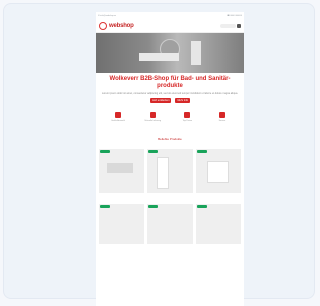 The width and height of the screenshot is (320, 306). What do you see at coordinates (121, 26) in the screenshot?
I see `logo-text: webshop` at bounding box center [121, 26].